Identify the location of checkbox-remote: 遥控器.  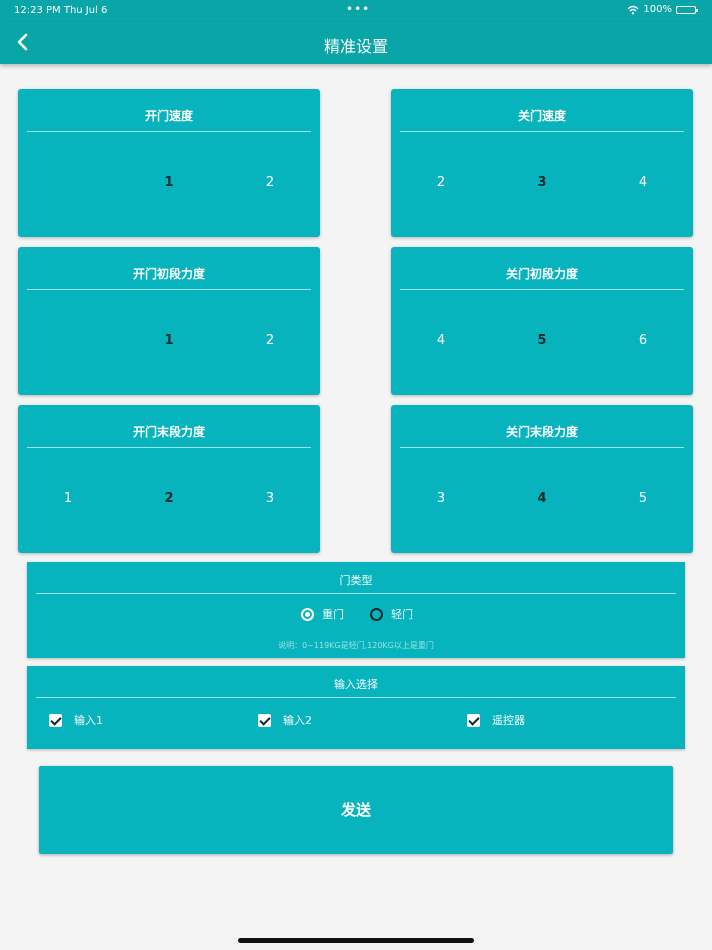
(496, 720).